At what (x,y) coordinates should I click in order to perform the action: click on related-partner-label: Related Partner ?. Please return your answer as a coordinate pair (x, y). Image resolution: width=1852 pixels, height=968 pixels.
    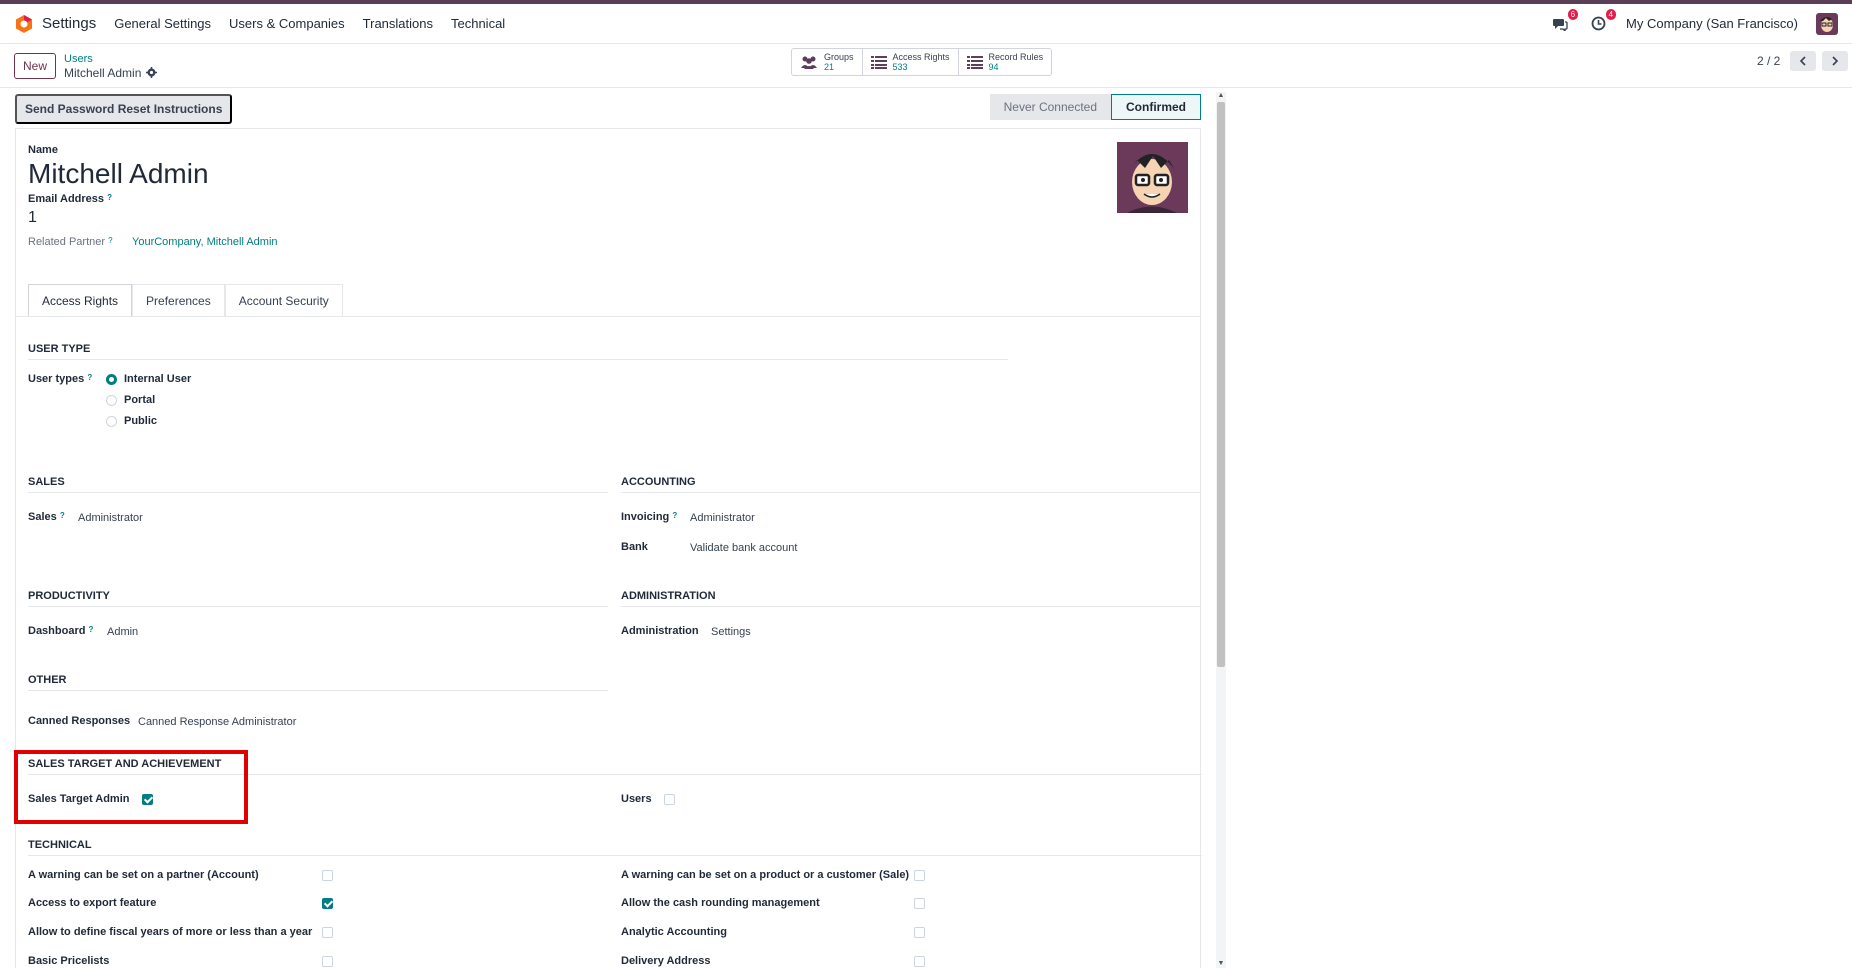
    Looking at the image, I should click on (70, 242).